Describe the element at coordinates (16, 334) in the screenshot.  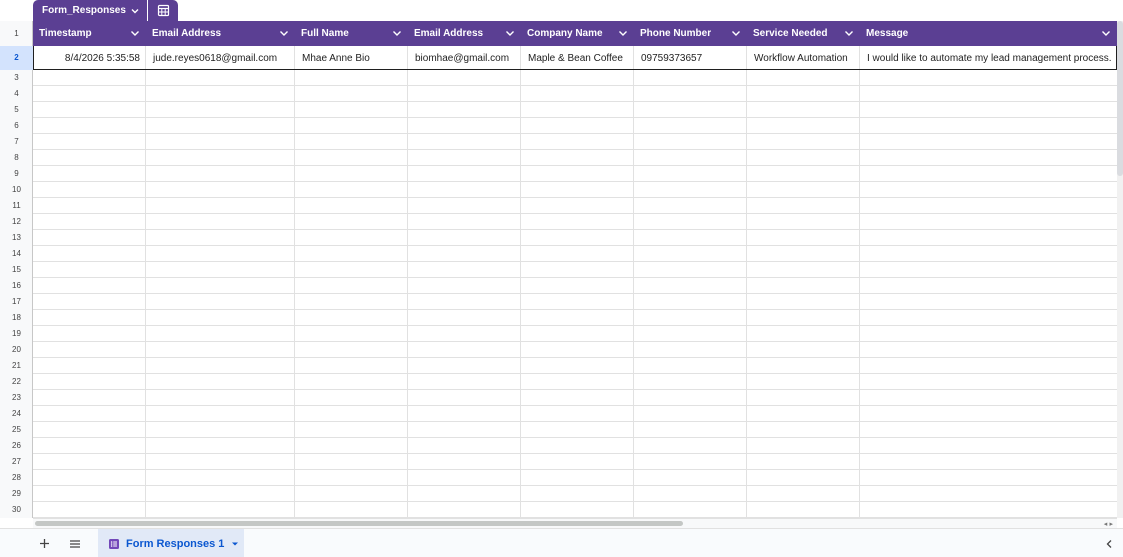
I see `row-number: 19` at that location.